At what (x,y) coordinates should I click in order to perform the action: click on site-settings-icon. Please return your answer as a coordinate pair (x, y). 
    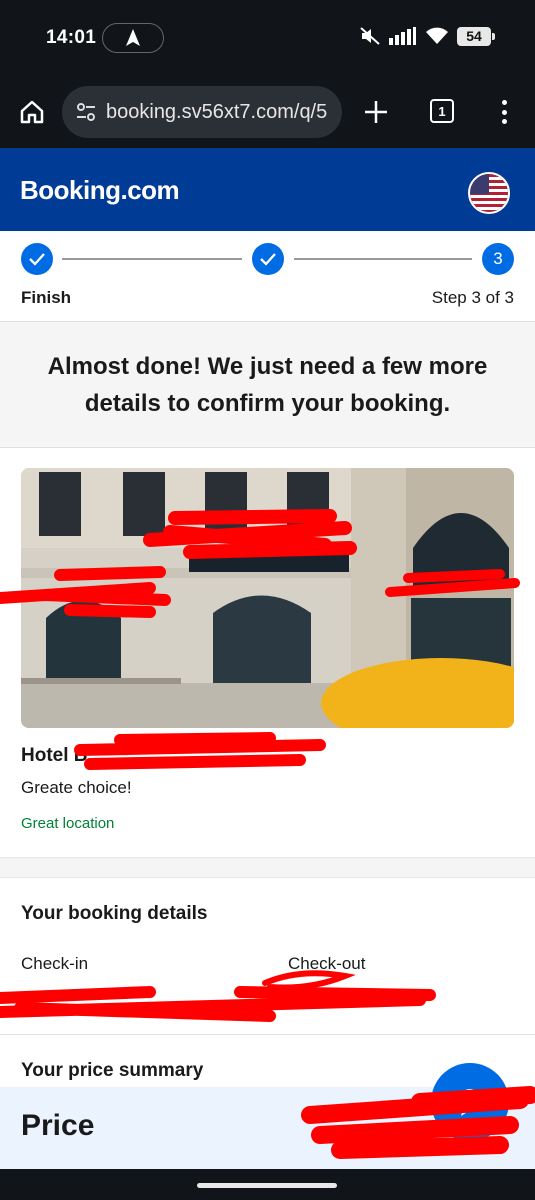
    Looking at the image, I should click on (86, 112).